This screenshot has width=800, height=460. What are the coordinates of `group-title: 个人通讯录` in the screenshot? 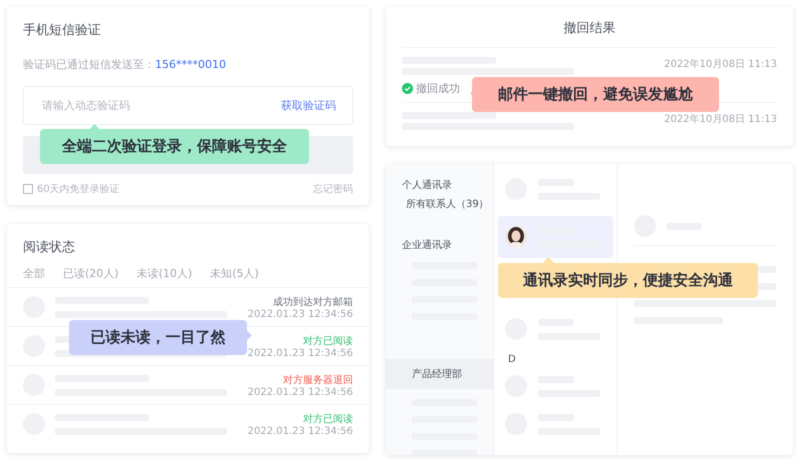 It's located at (427, 185).